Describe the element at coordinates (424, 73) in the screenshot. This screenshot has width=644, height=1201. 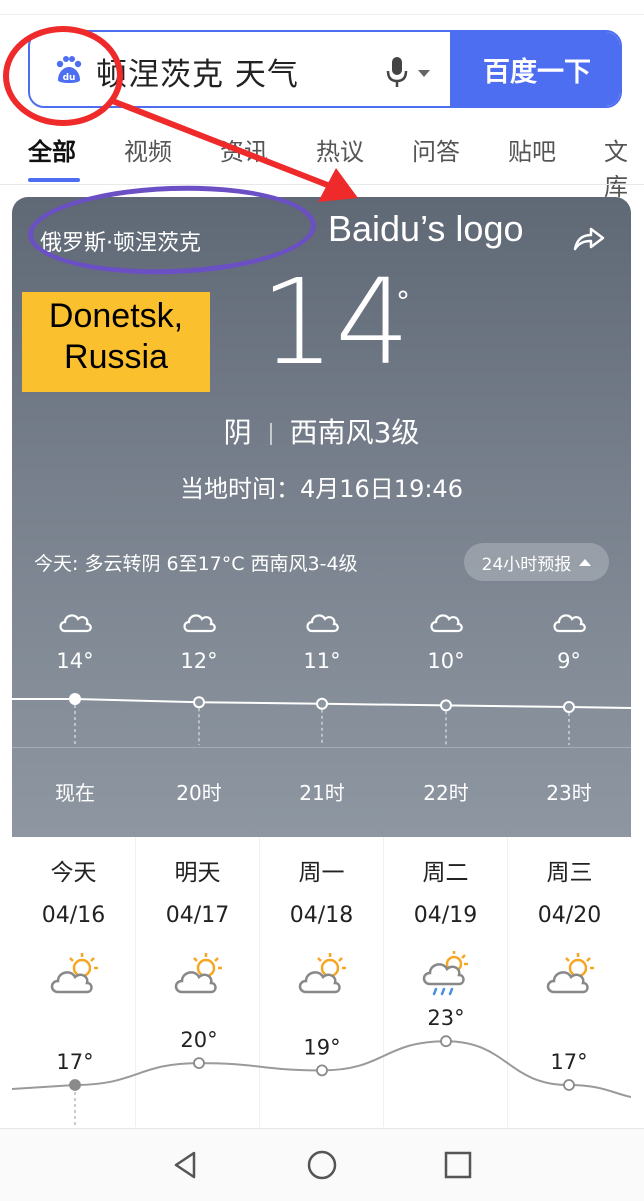
I see `chevron-down-icon` at that location.